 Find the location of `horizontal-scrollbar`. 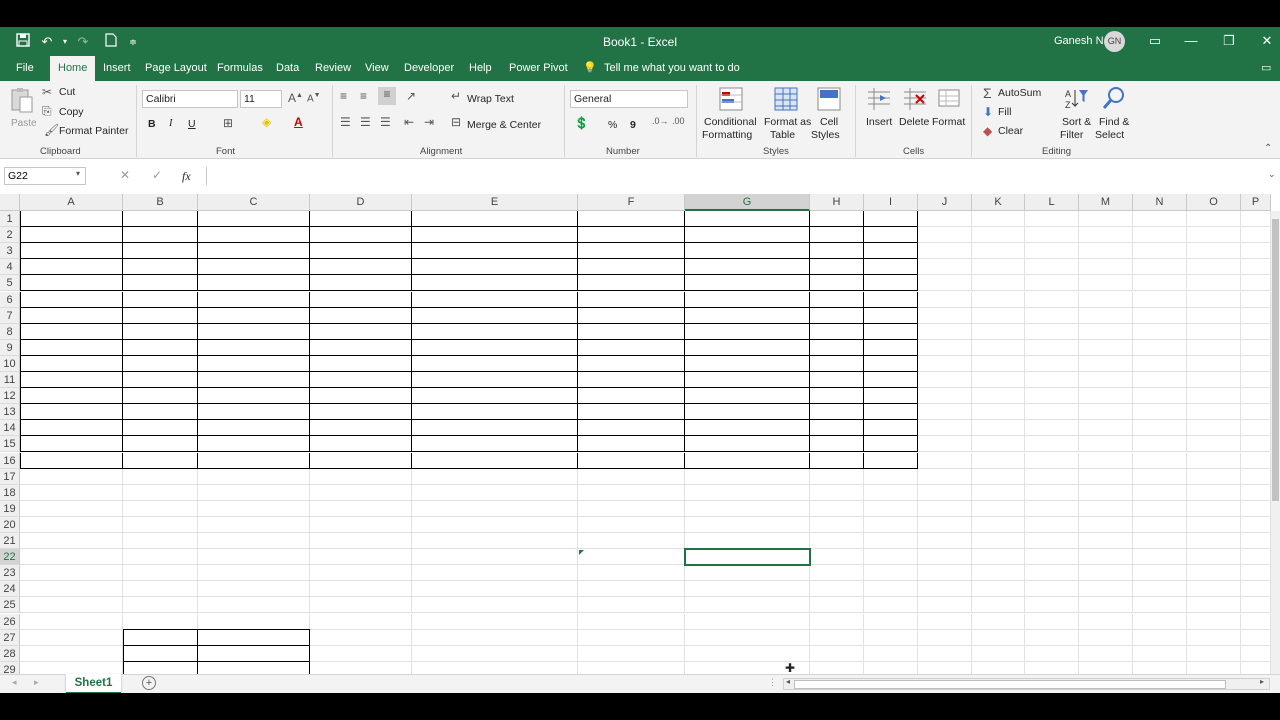

horizontal-scrollbar is located at coordinates (1026, 684).